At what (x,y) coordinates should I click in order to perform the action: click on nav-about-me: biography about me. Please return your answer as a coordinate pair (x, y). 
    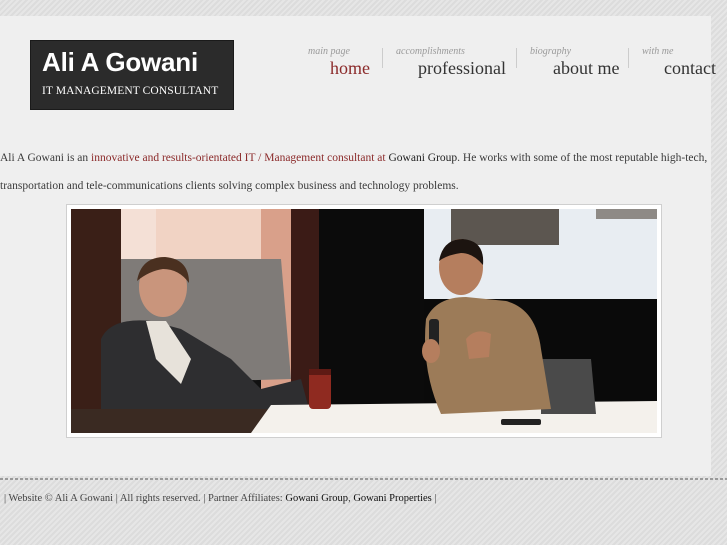
    Looking at the image, I should click on (574, 62).